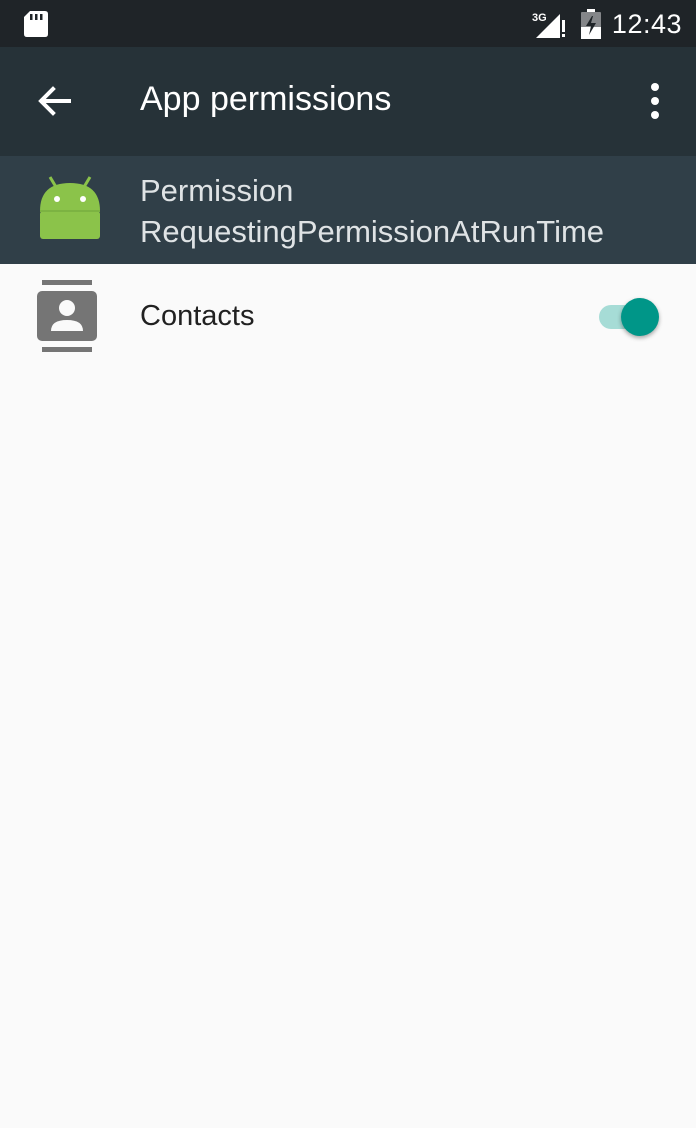 This screenshot has height=1128, width=696. I want to click on app-name-text: Permission RequestingPermissionAtRunTime, so click(372, 211).